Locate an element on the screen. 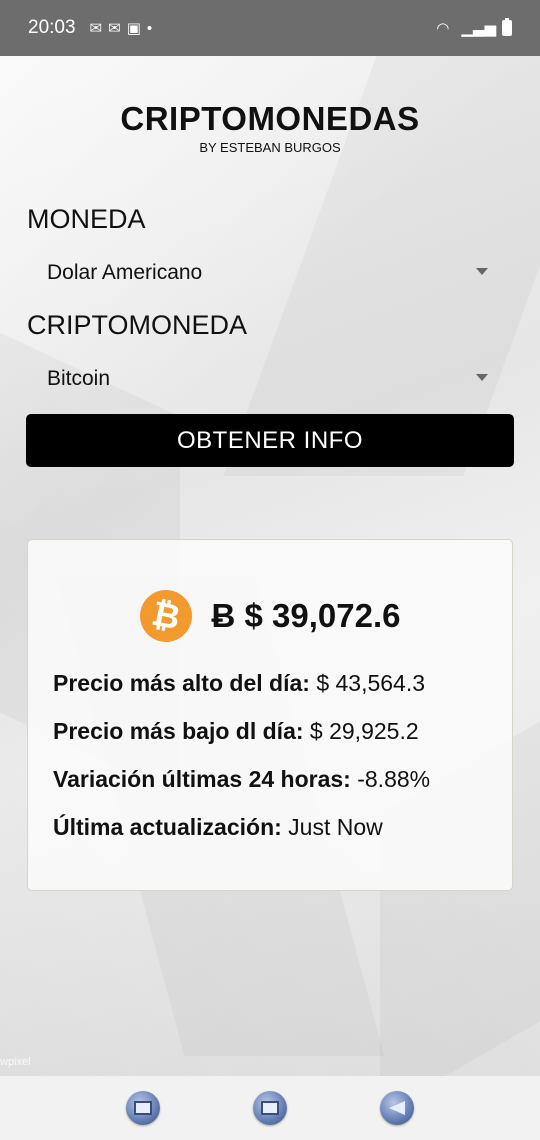  home-button is located at coordinates (269, 1108).